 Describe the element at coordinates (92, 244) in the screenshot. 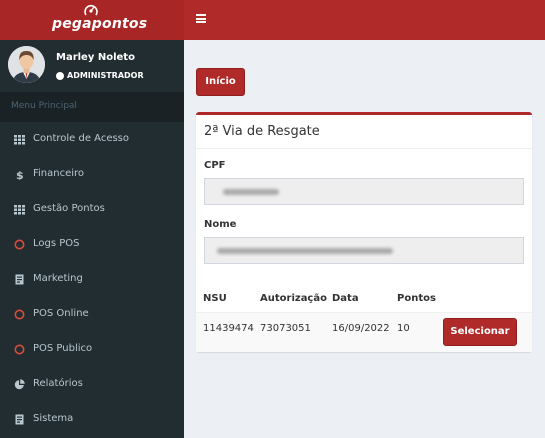

I see `sidebar-item-logs-pos: Logs POS` at that location.